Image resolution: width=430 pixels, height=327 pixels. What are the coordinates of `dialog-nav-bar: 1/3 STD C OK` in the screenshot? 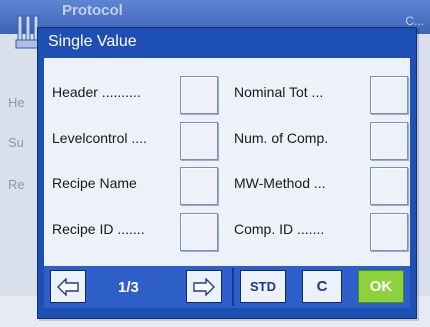 It's located at (227, 287).